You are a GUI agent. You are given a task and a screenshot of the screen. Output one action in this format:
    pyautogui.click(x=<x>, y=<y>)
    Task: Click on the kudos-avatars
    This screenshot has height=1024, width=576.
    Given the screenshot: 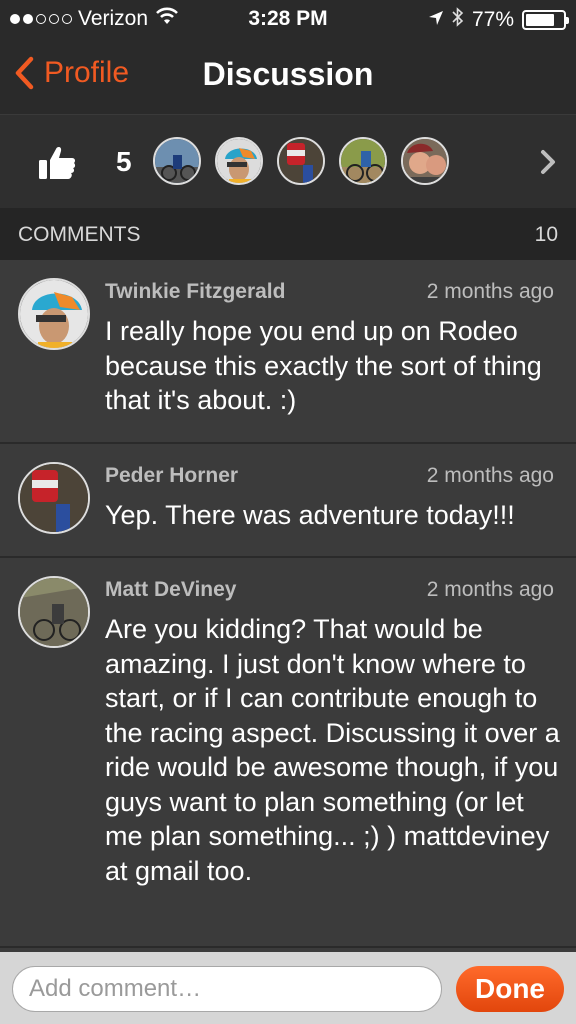 What is the action you would take?
    pyautogui.click(x=301, y=161)
    